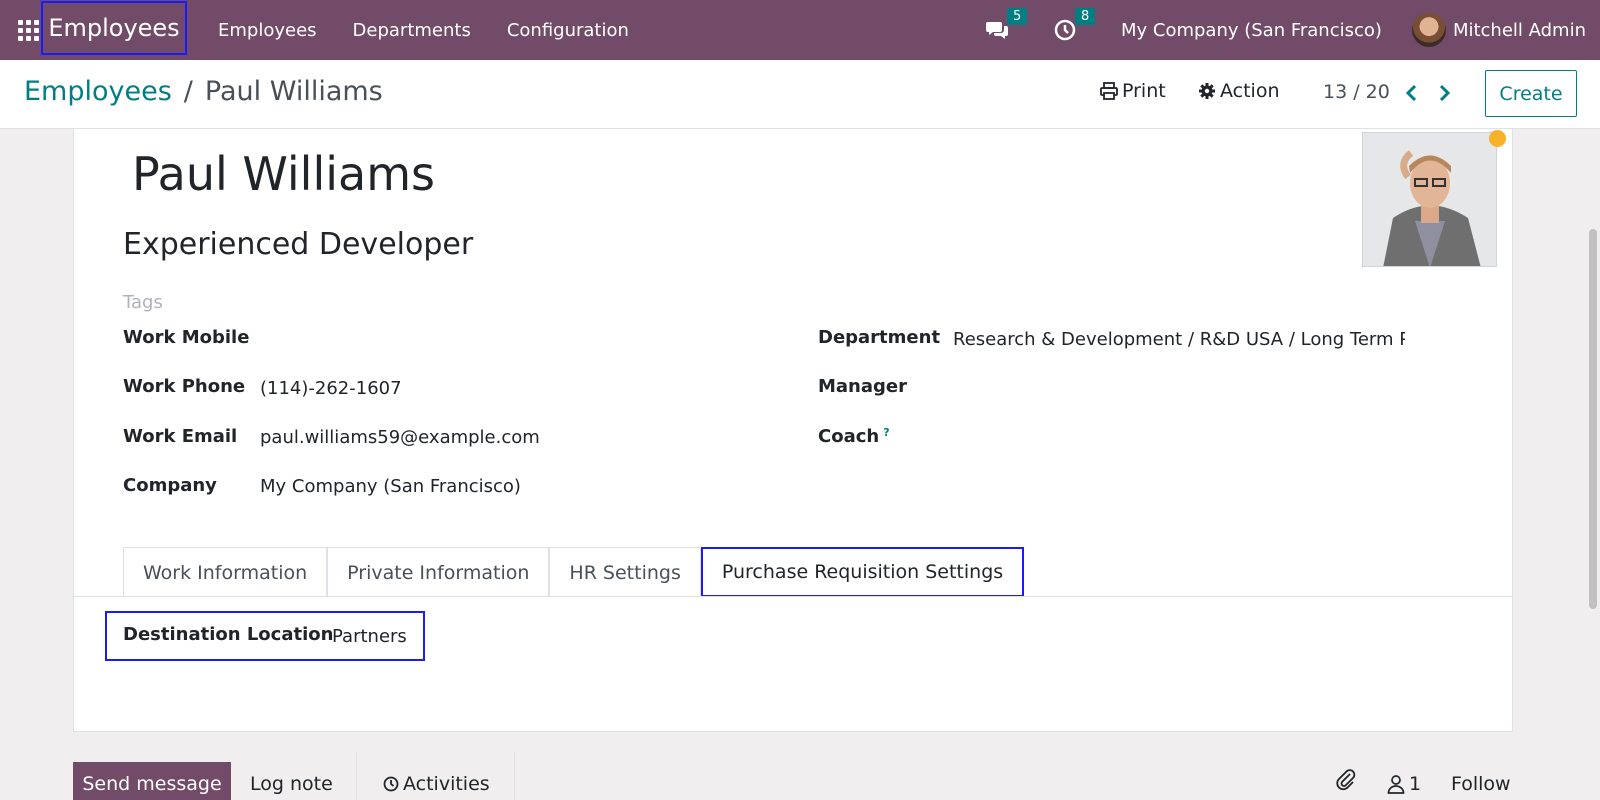  I want to click on chat-bubbles-icon, so click(996, 30).